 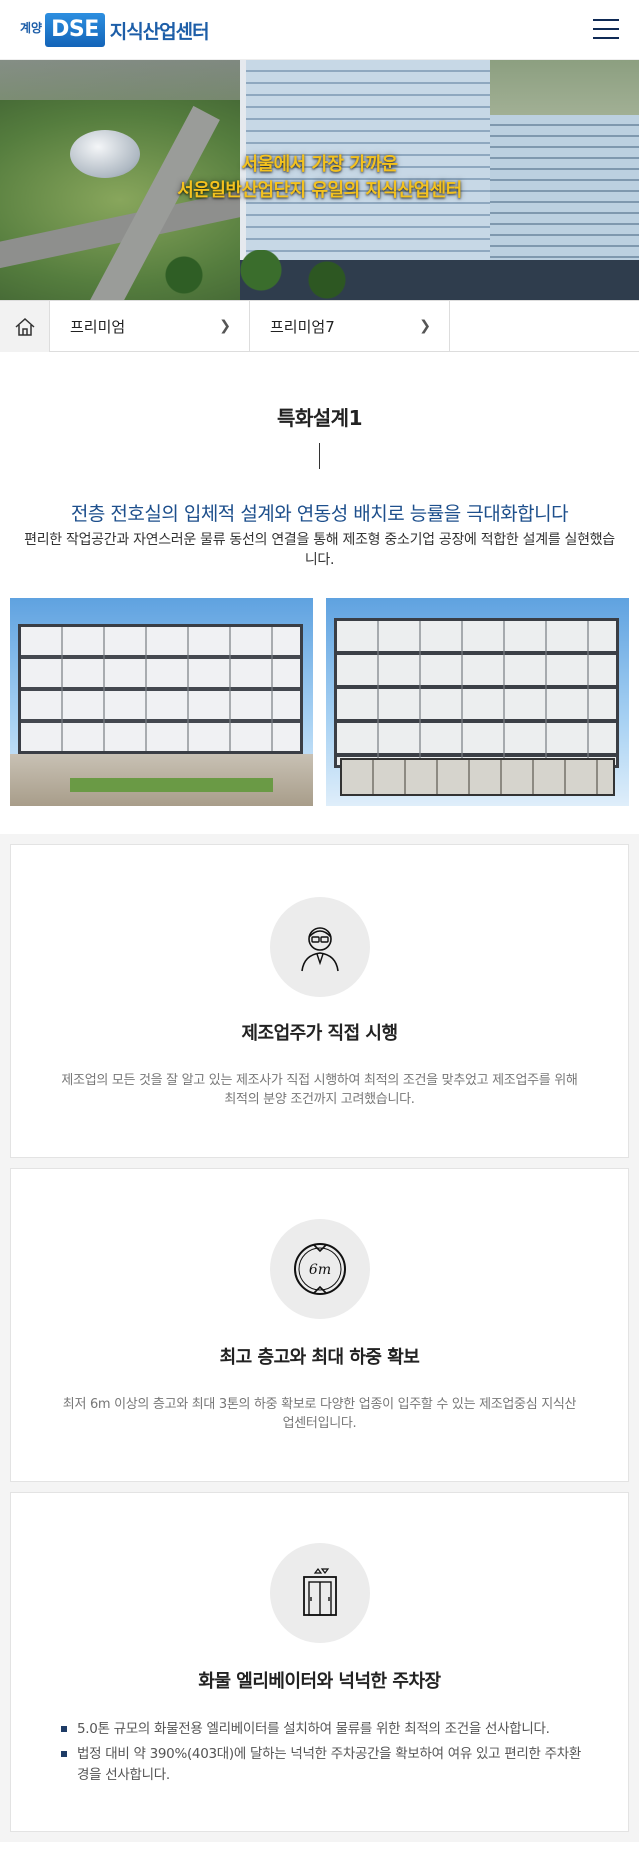 I want to click on lead-main-text: 전층 전호실의 입체적 설계와 연동성 배치로 능률을 극대화합니다, so click(x=319, y=514).